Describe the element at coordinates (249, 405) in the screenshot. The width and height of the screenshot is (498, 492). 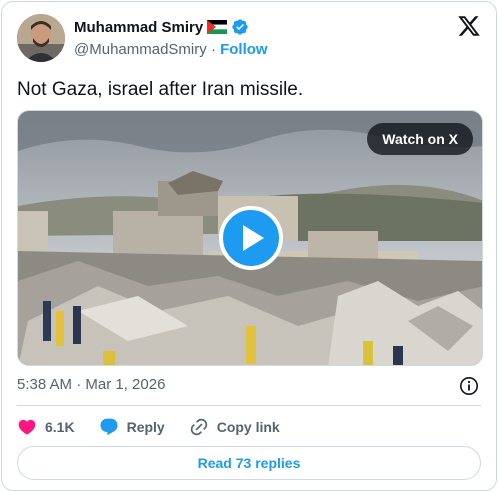
I see `divider` at that location.